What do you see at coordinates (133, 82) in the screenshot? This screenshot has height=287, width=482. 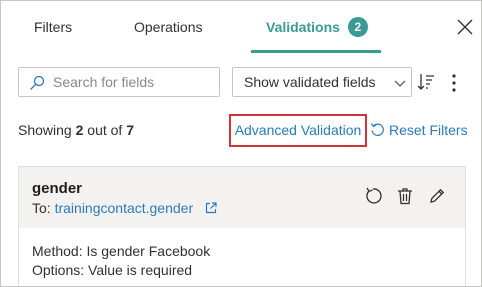 I see `search-input` at bounding box center [133, 82].